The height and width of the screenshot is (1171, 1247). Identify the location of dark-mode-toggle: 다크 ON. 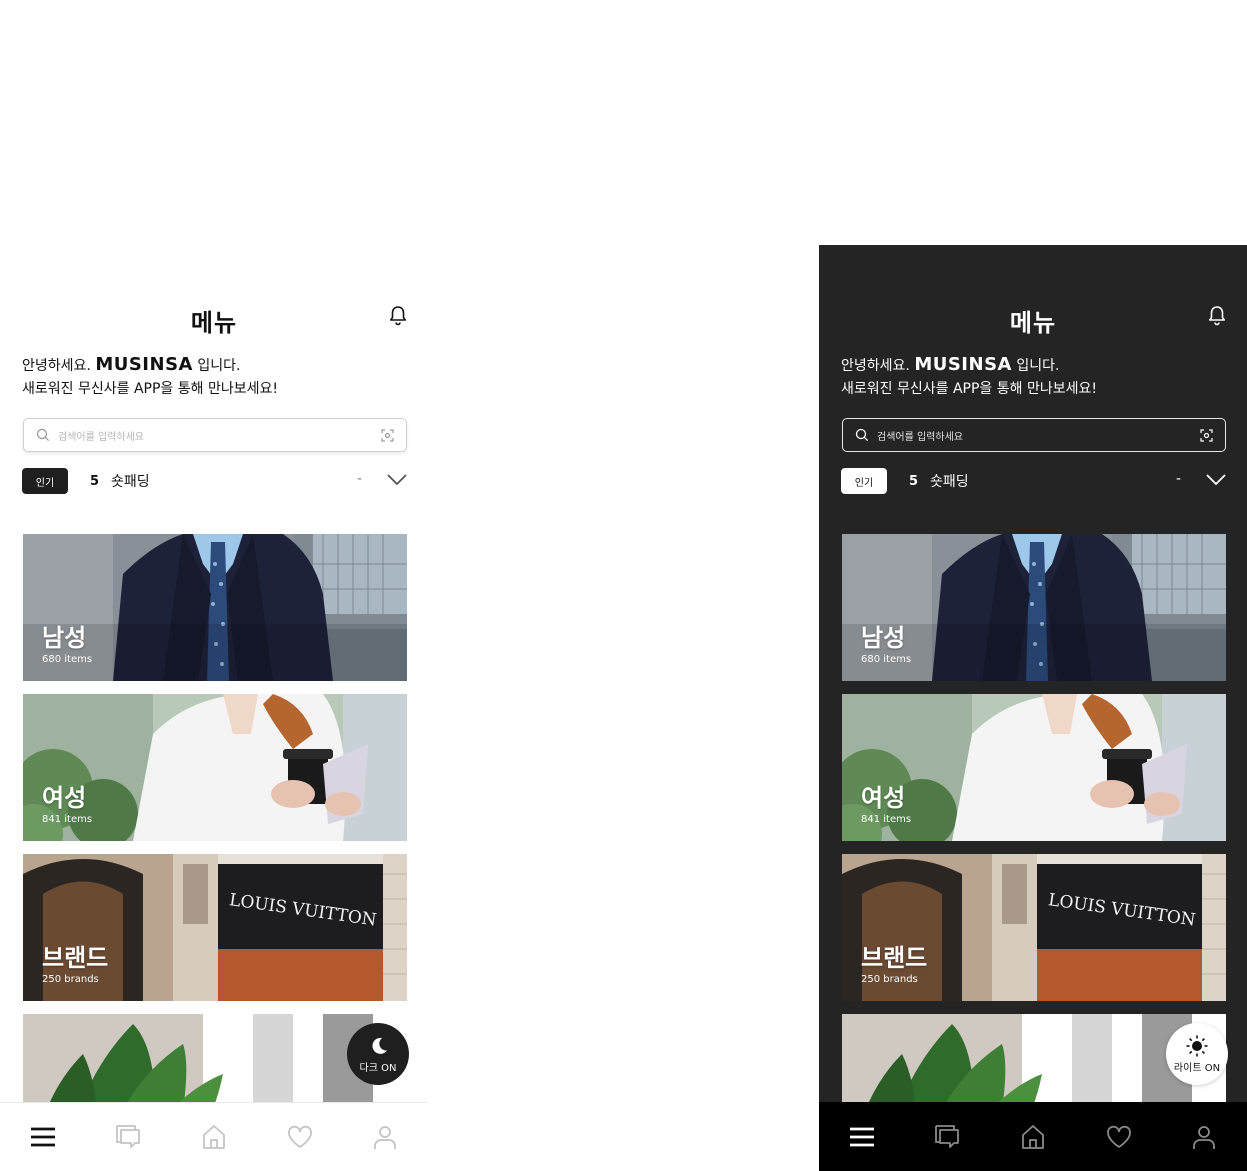
(378, 1054).